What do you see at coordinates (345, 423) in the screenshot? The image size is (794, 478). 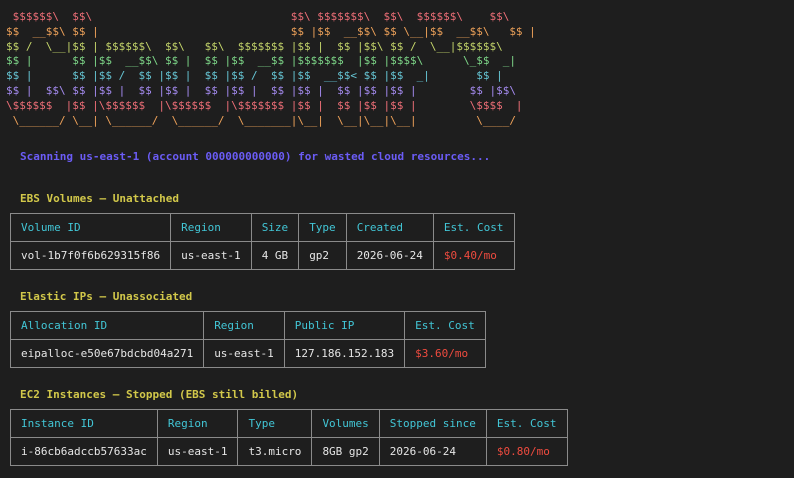 I see `column-header: Volumes` at bounding box center [345, 423].